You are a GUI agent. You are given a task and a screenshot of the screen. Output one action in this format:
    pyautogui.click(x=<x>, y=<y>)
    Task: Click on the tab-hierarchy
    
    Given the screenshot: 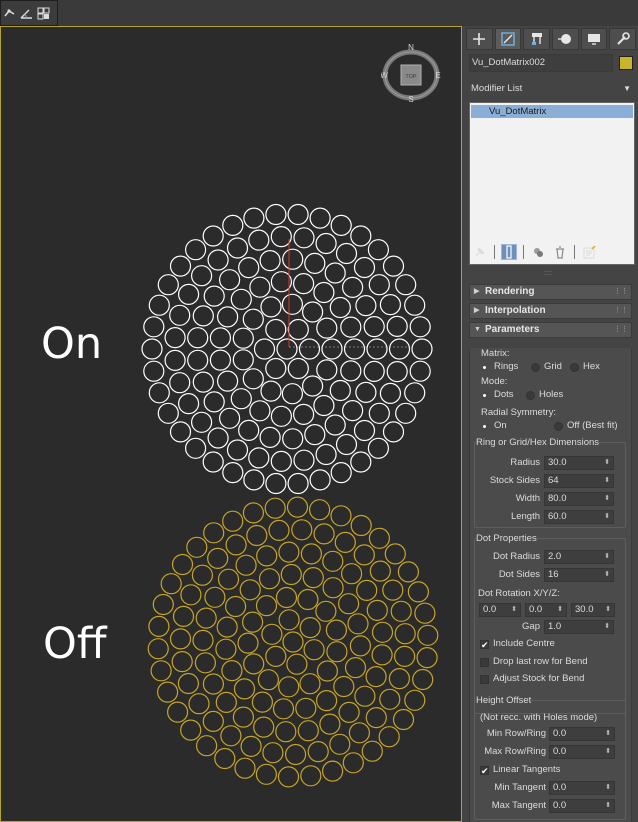 What is the action you would take?
    pyautogui.click(x=537, y=39)
    